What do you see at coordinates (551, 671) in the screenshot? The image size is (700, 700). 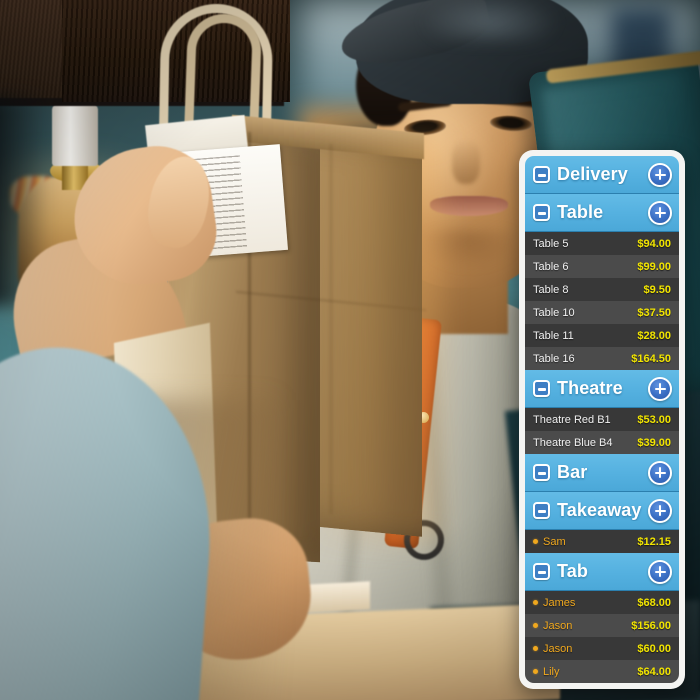 I see `order-label: Lily` at bounding box center [551, 671].